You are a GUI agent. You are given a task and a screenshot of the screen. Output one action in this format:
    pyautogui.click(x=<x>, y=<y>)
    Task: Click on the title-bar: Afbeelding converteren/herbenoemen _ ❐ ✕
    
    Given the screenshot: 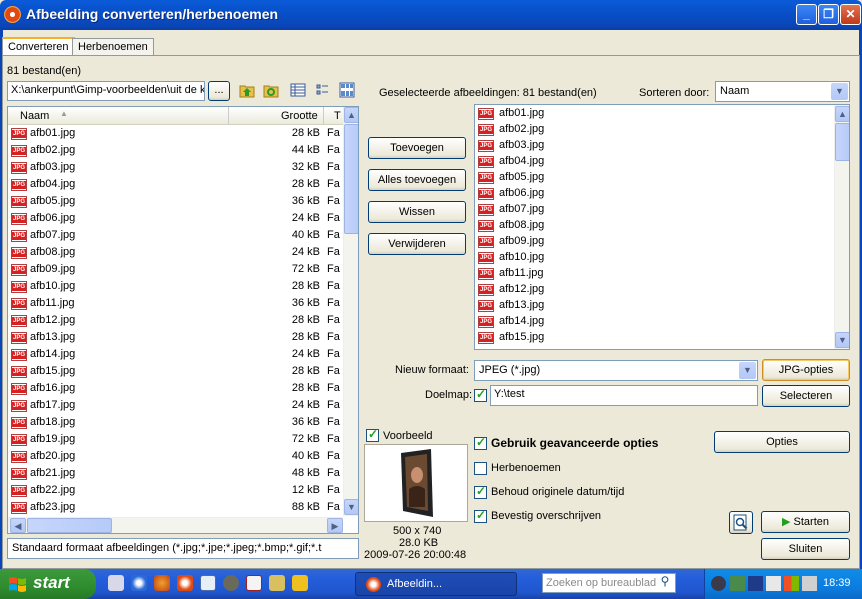 What is the action you would take?
    pyautogui.click(x=431, y=15)
    